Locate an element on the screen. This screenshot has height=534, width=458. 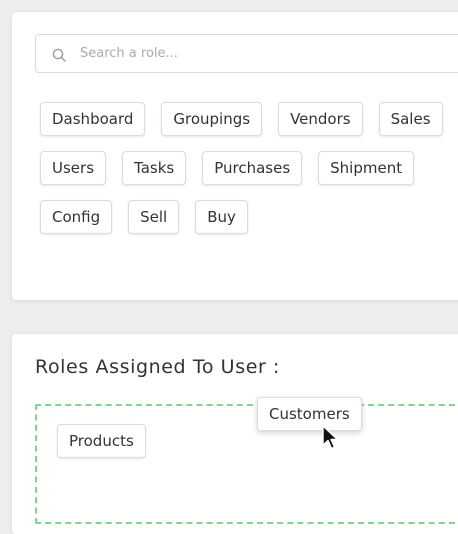
assigned-roles-title: Roles Assigned To User : is located at coordinates (158, 367).